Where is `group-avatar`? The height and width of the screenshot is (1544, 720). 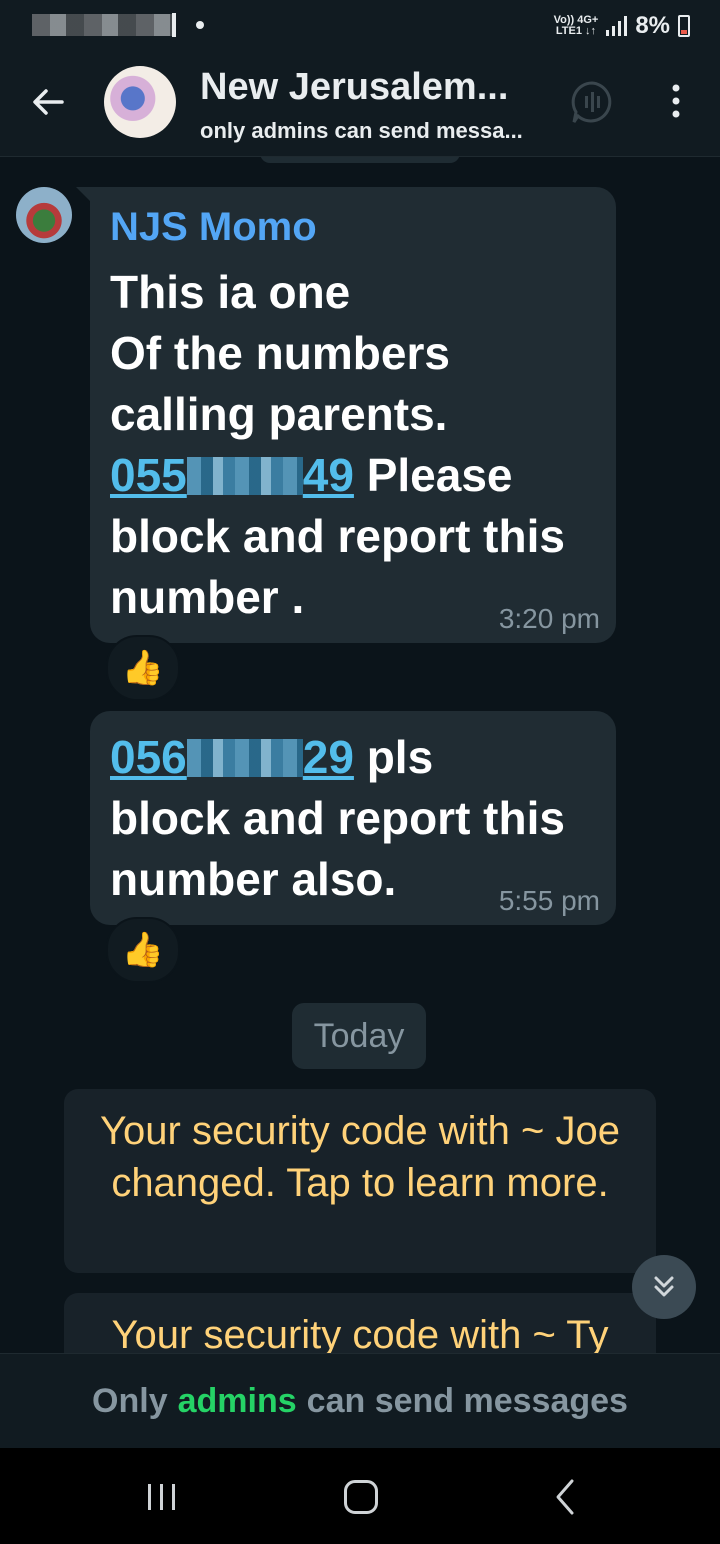
group-avatar is located at coordinates (140, 102).